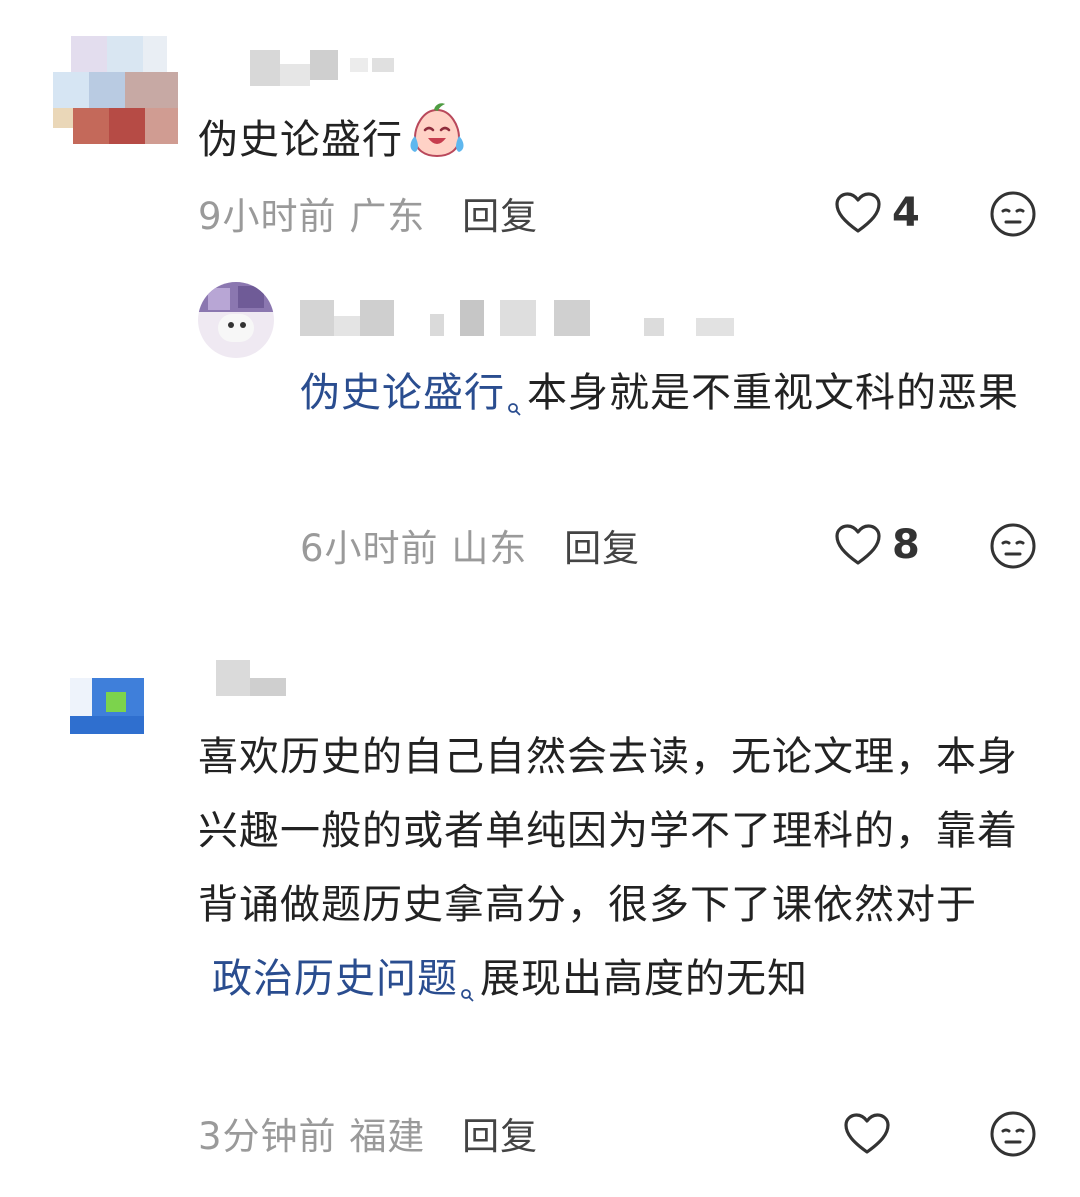  Describe the element at coordinates (387, 1136) in the screenshot. I see `location: 福建` at that location.